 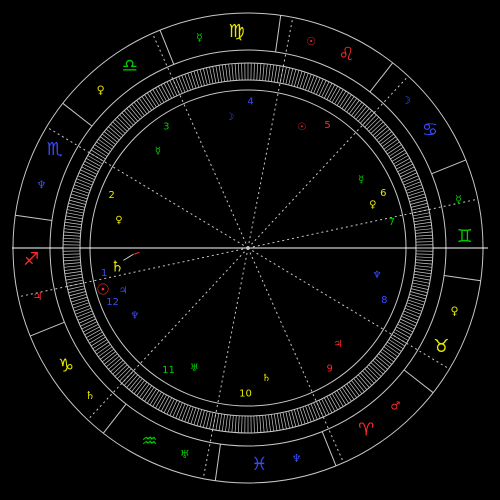 What do you see at coordinates (134, 315) in the screenshot?
I see `house-ruler-12: ♆` at bounding box center [134, 315].